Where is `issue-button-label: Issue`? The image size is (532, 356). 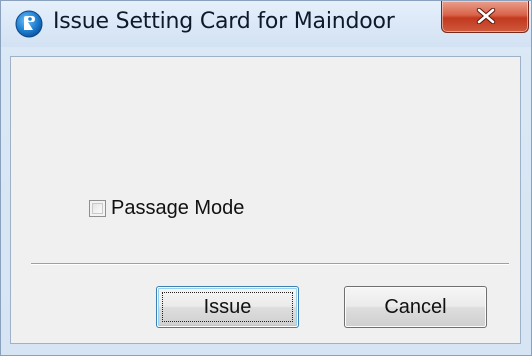 issue-button-label: Issue is located at coordinates (227, 306).